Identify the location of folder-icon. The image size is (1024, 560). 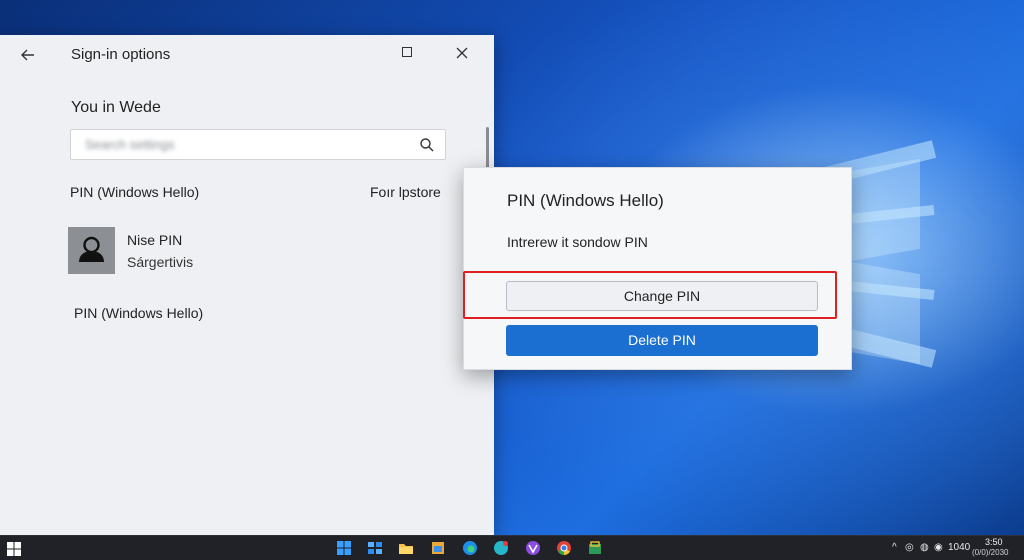
(438, 548).